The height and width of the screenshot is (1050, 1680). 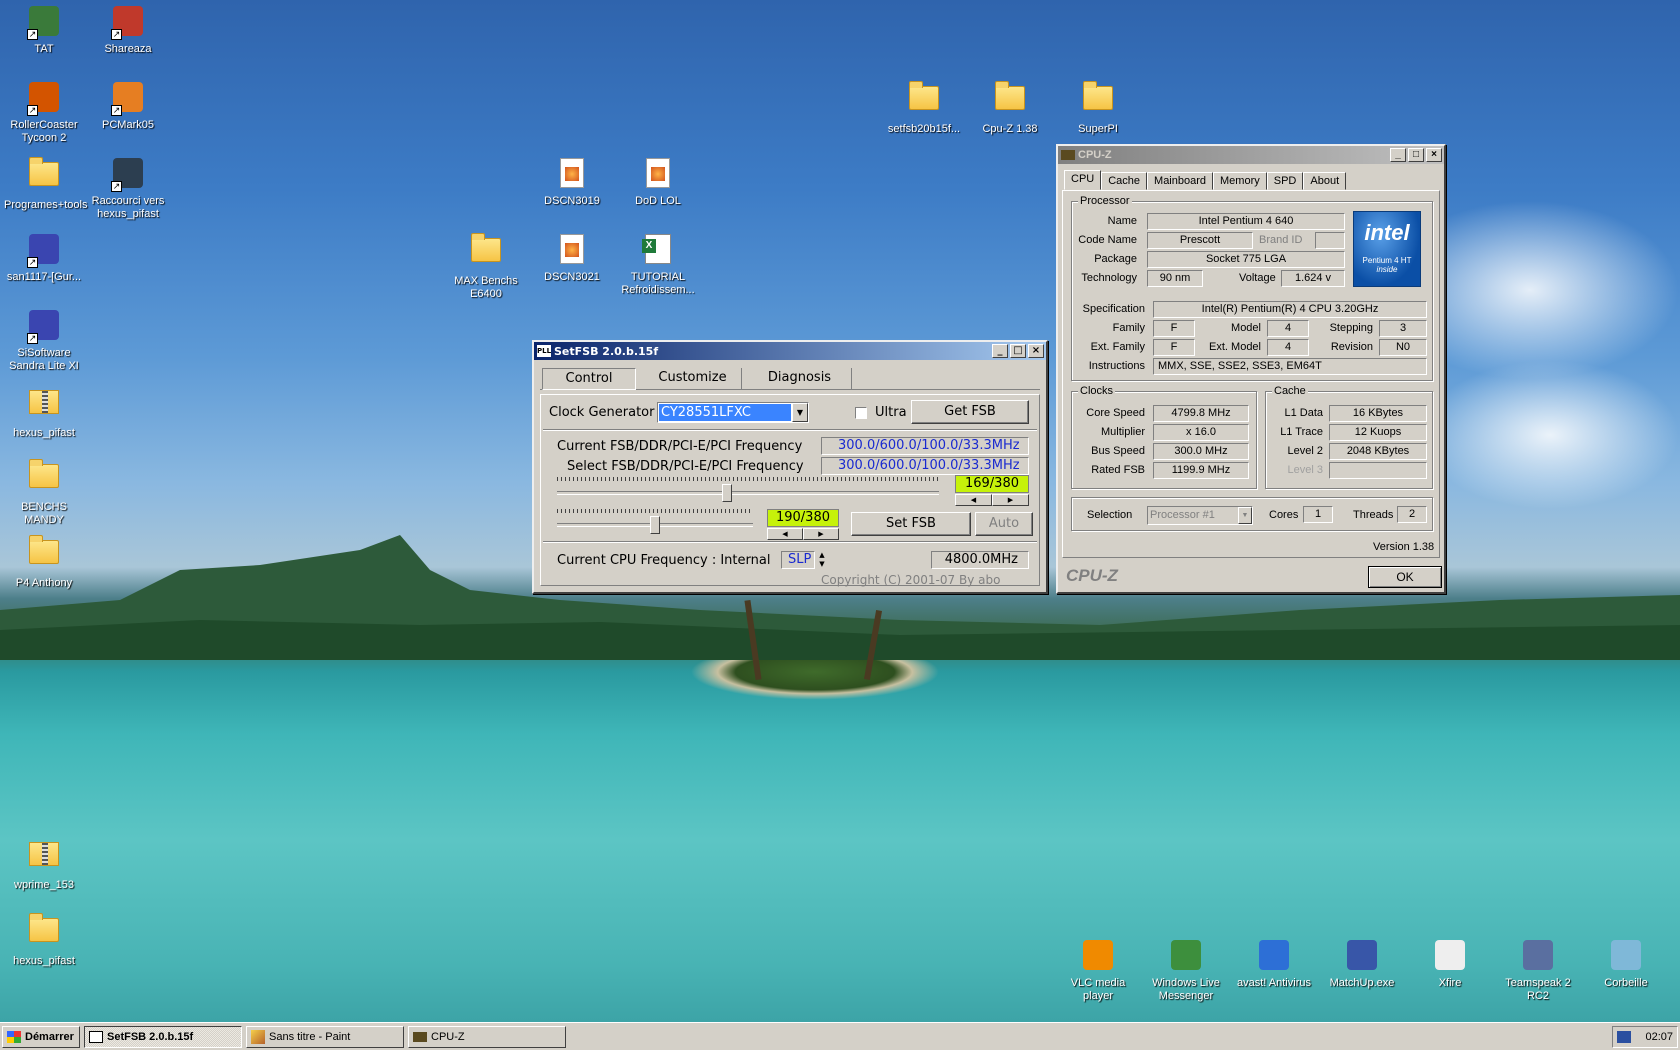 What do you see at coordinates (970, 412) in the screenshot?
I see `get-fsb-button: Get FSB` at bounding box center [970, 412].